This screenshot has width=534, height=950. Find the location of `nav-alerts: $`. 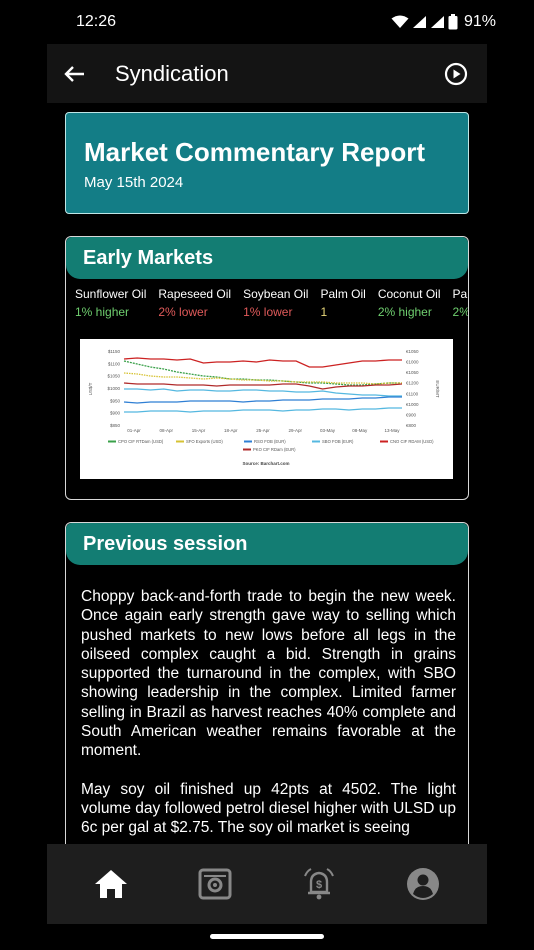

nav-alerts: $ is located at coordinates (319, 884).